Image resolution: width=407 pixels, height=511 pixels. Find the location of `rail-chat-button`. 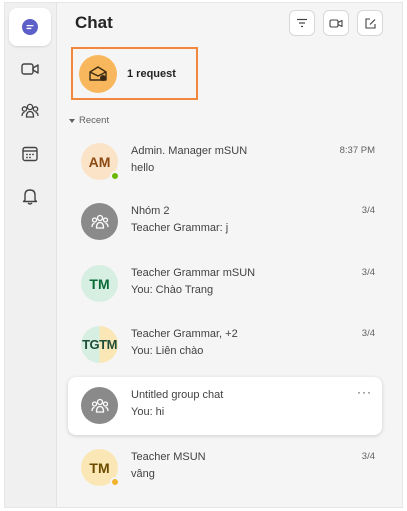

rail-chat-button is located at coordinates (30, 27).